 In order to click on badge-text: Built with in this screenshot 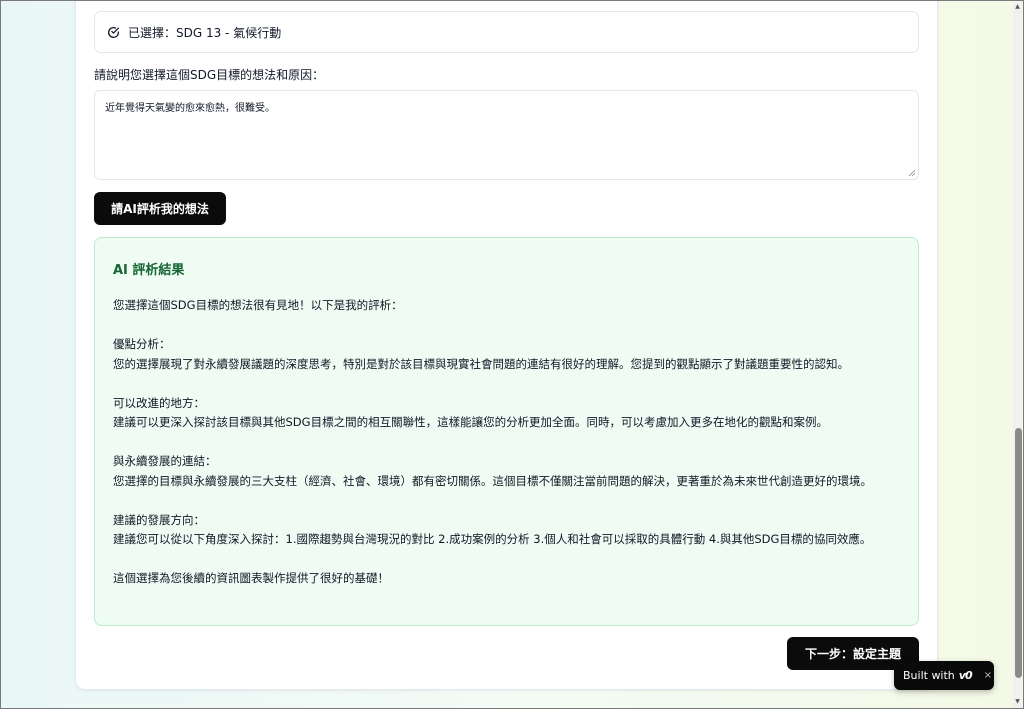, I will do `click(929, 675)`.